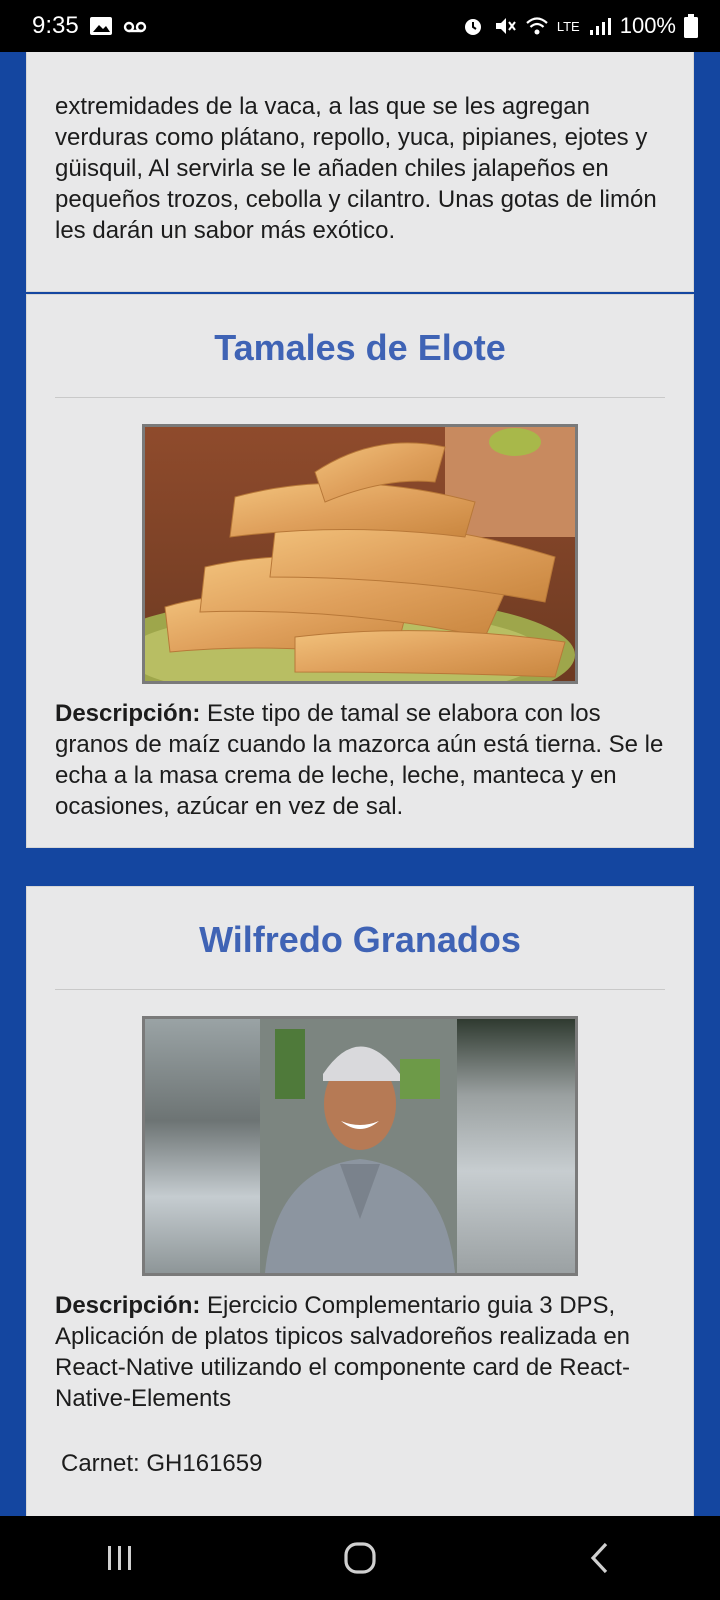 The height and width of the screenshot is (1600, 720). I want to click on author-photo, so click(360, 1146).